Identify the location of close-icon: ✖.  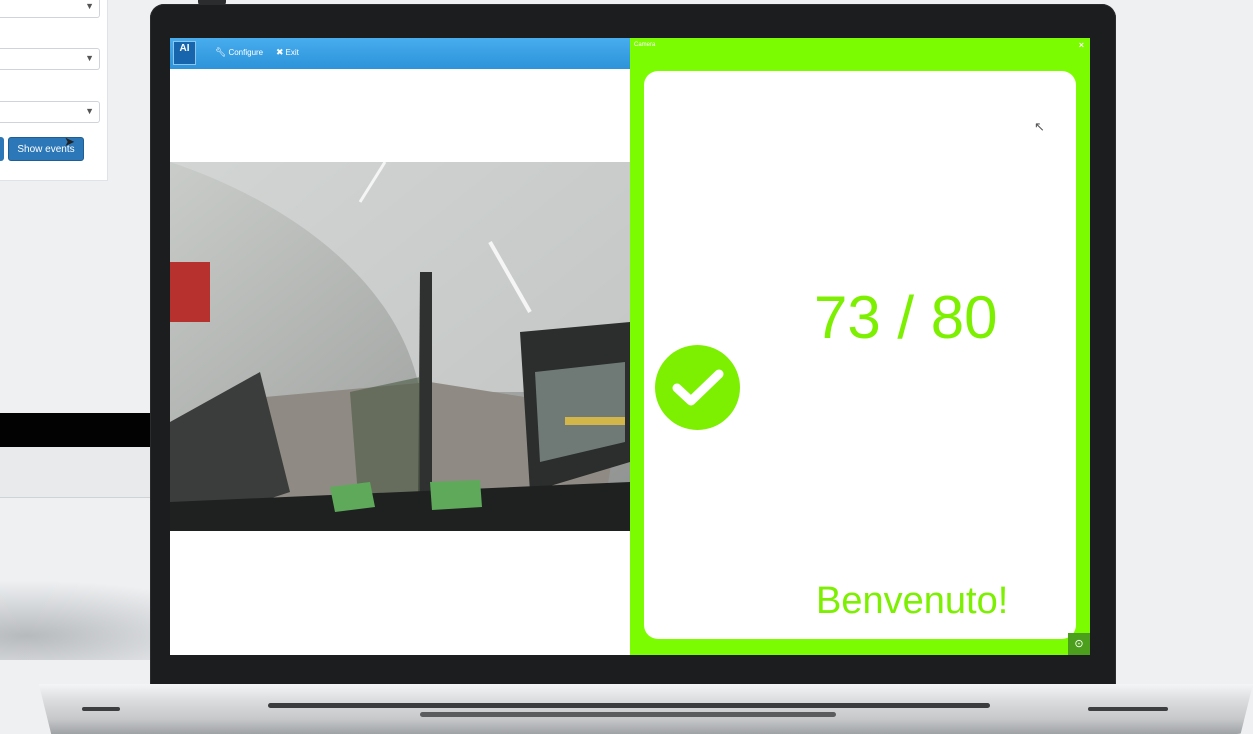
(280, 52).